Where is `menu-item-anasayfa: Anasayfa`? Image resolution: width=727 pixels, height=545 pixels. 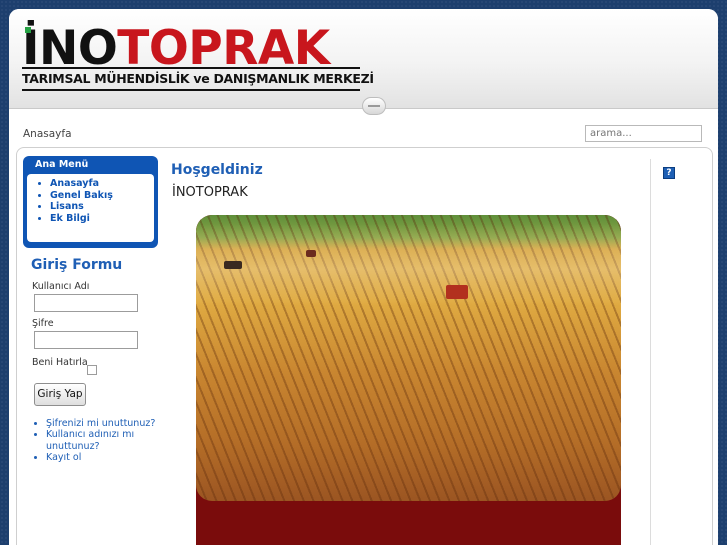
menu-item-anasayfa: Anasayfa is located at coordinates (81, 184).